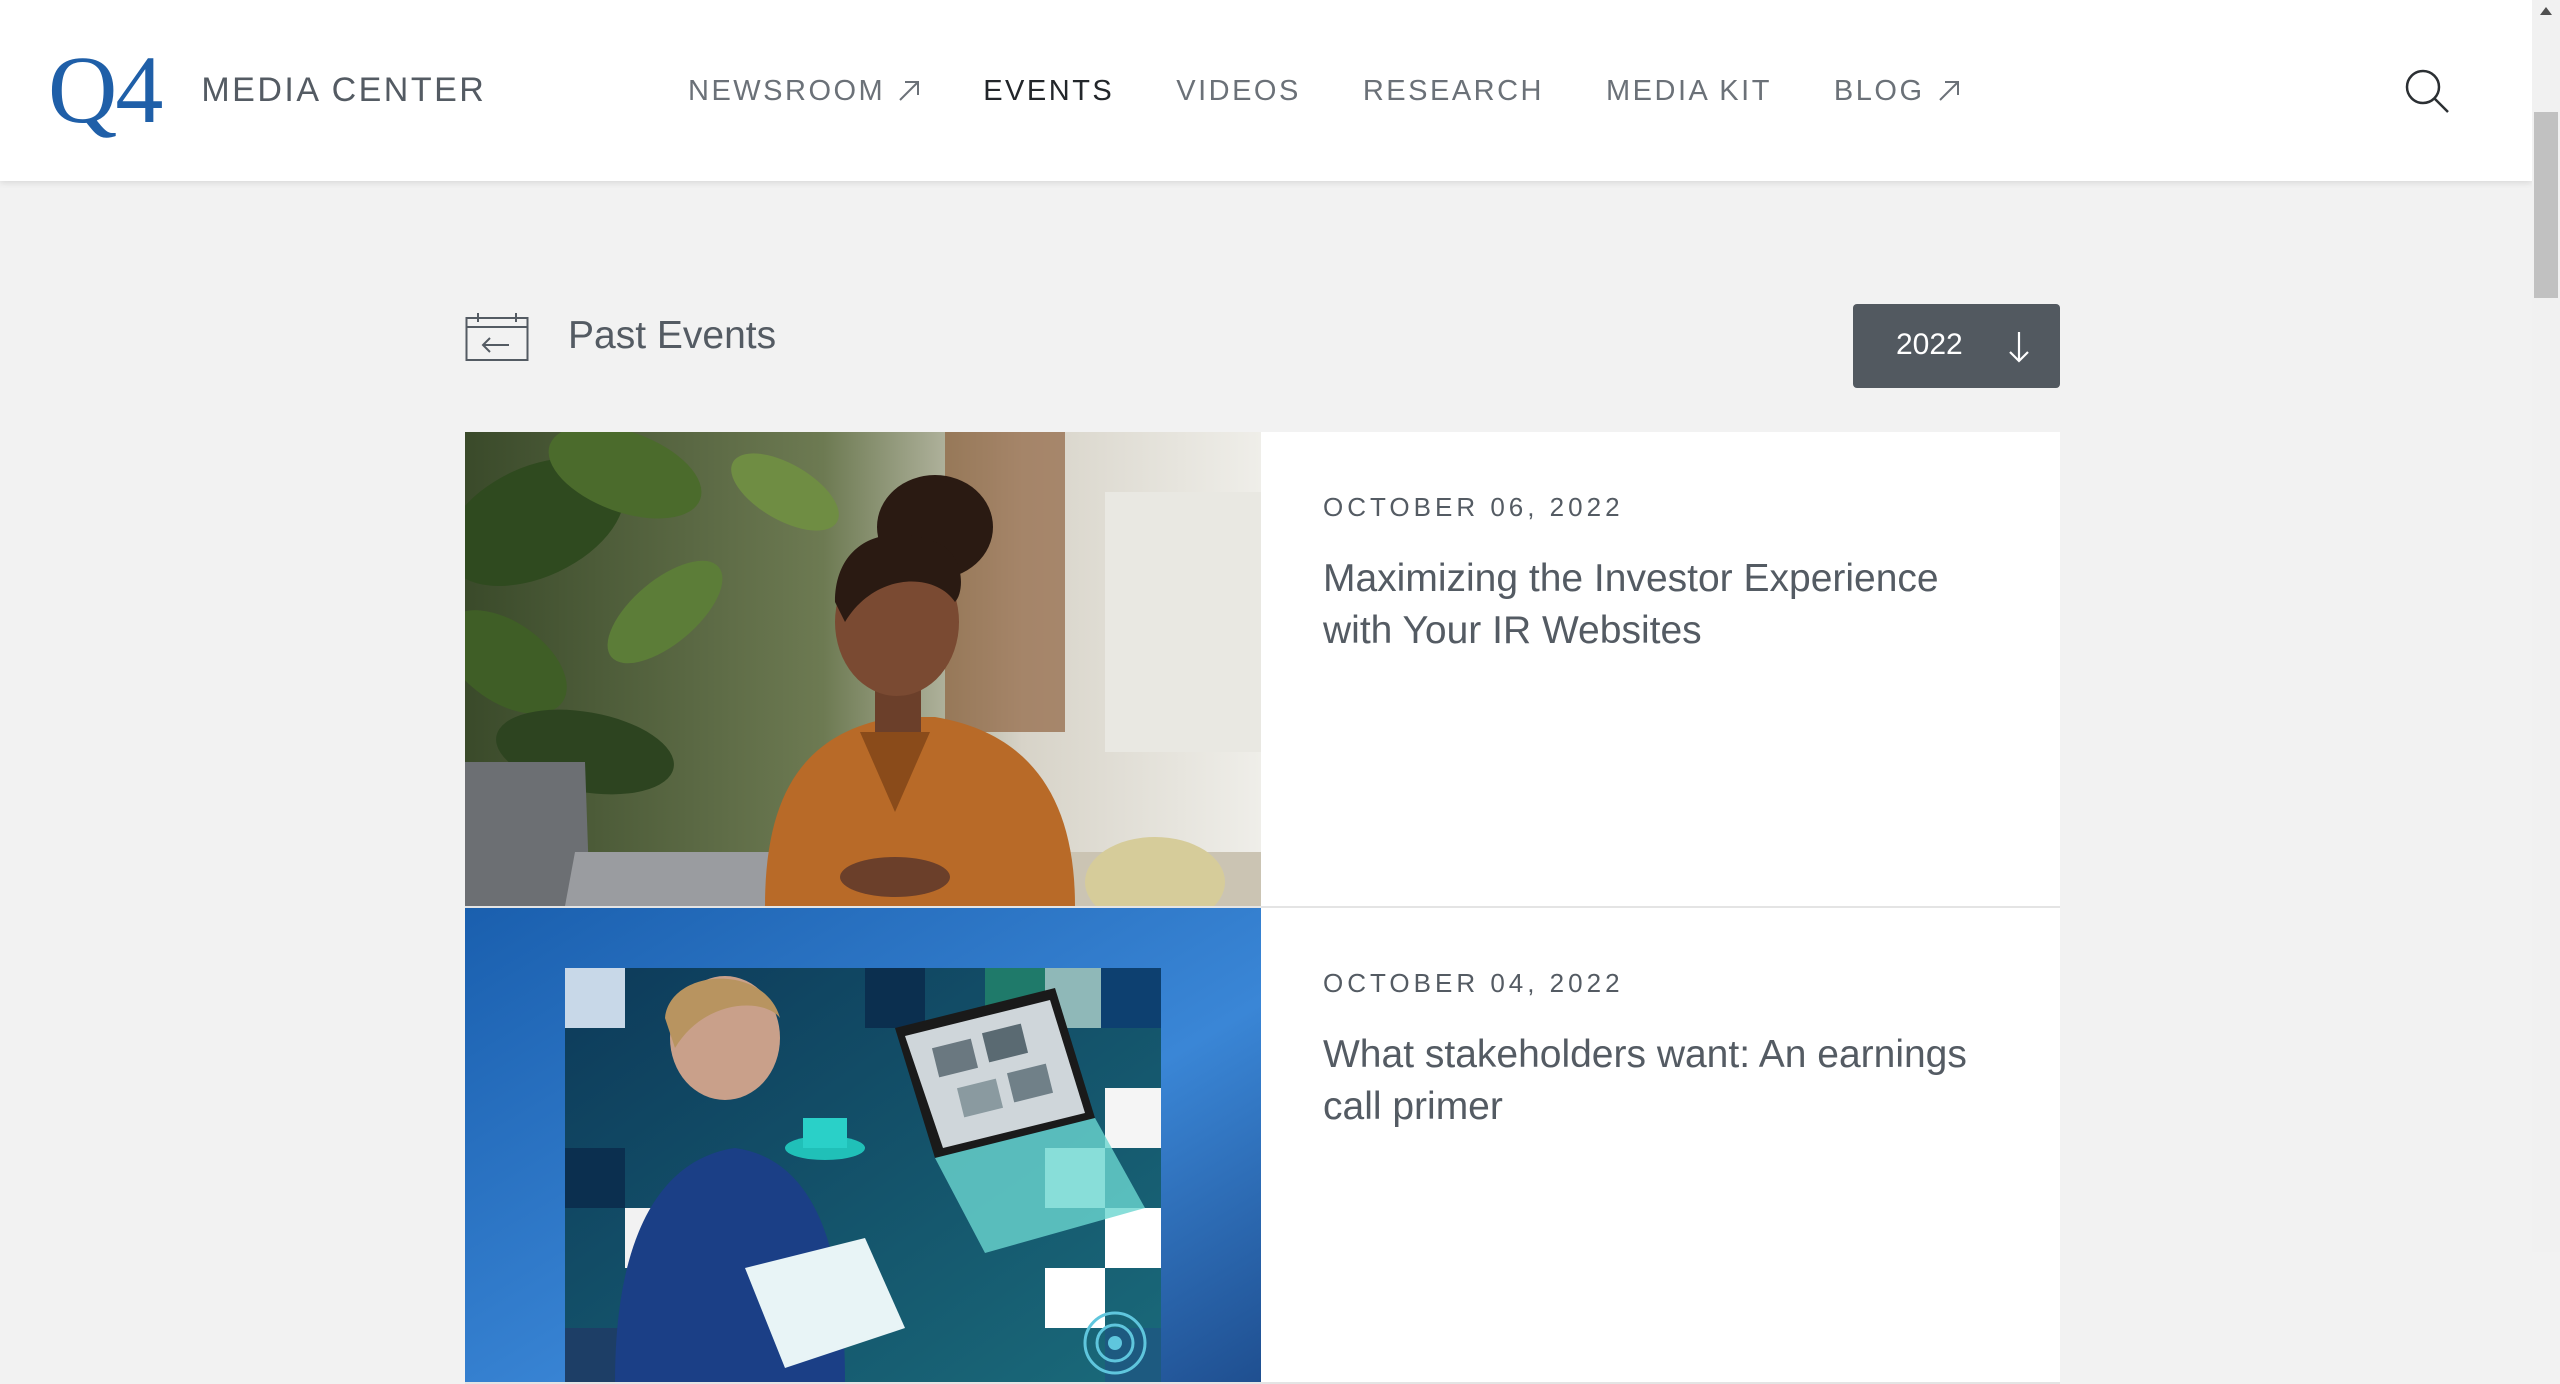 Image resolution: width=2560 pixels, height=1384 pixels. I want to click on nav-item-newsroom: NEWSROOM, so click(804, 91).